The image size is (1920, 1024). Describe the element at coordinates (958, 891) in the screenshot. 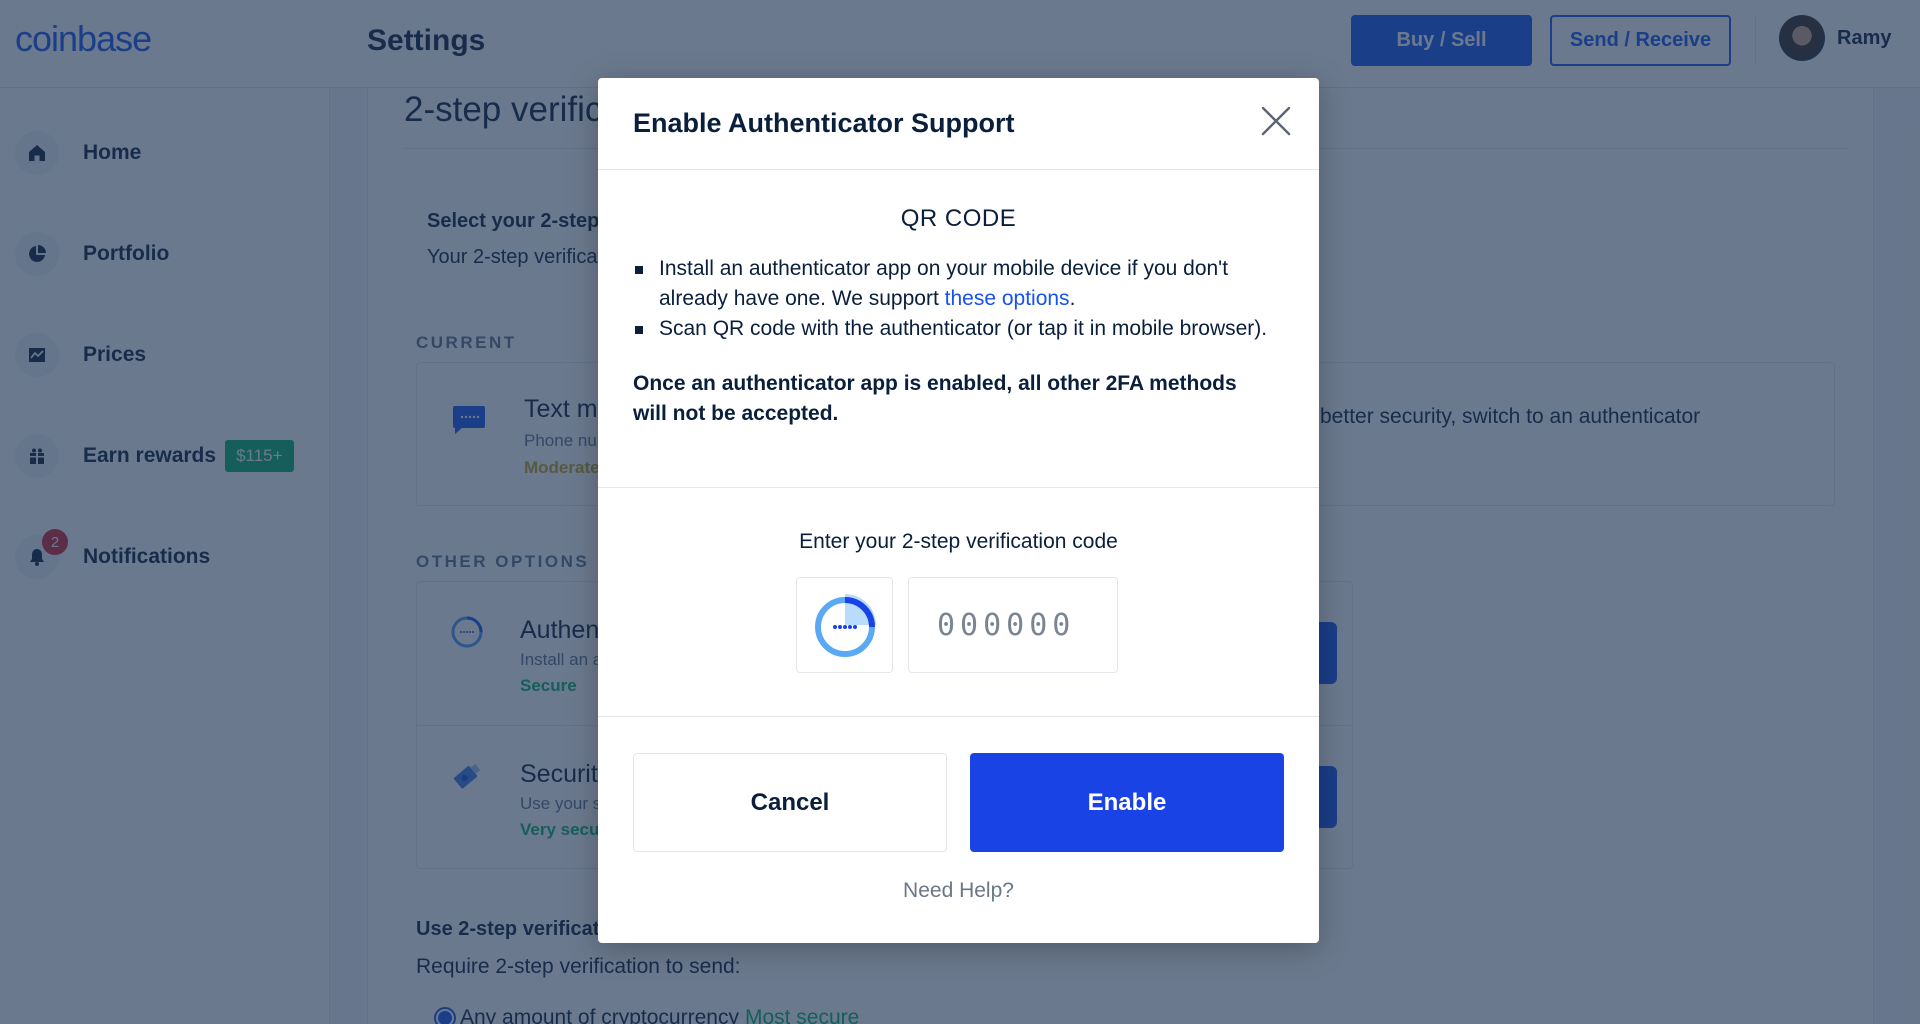

I see `need-help-link: Need Help?` at that location.